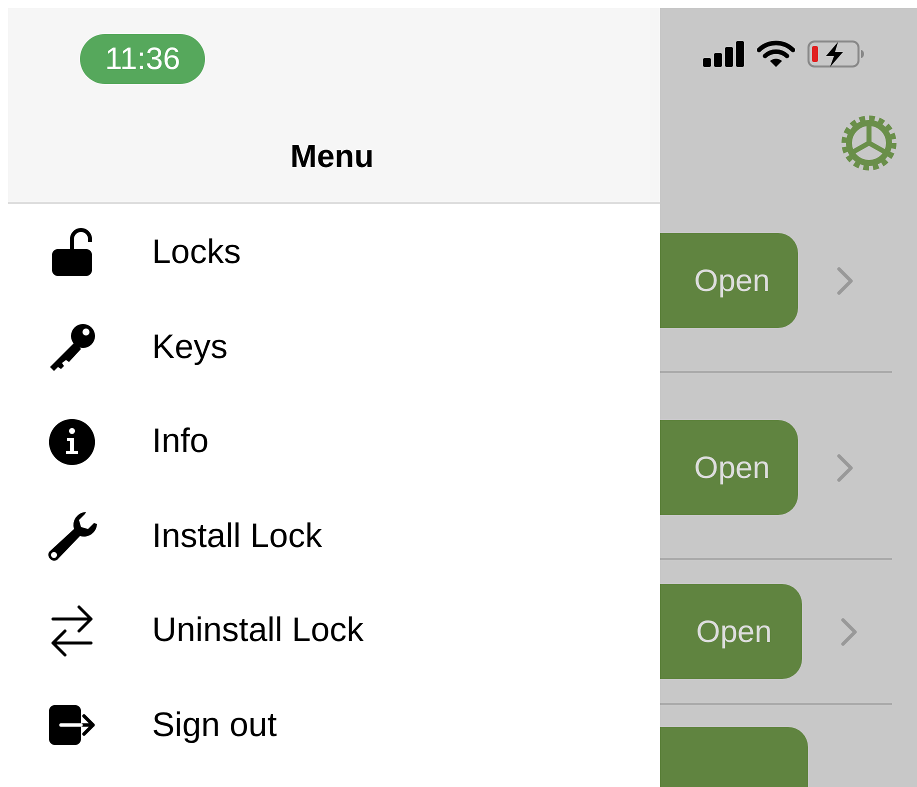  What do you see at coordinates (724, 54) in the screenshot?
I see `signal-icon` at bounding box center [724, 54].